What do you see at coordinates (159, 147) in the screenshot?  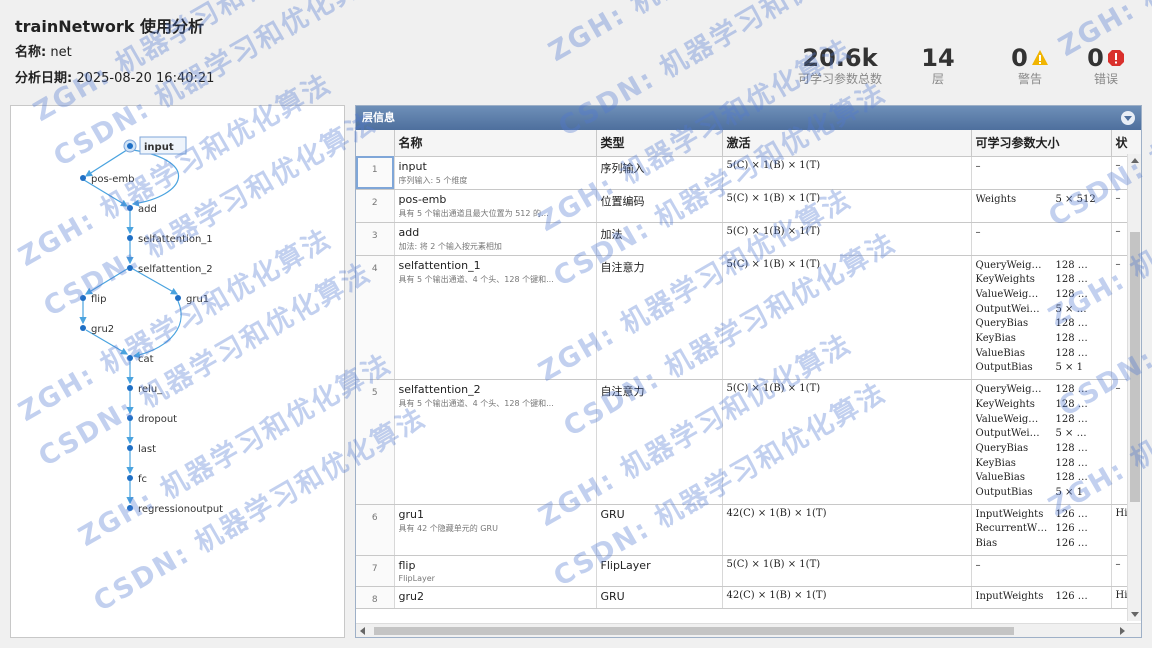 I see `graph-node-label: input` at bounding box center [159, 147].